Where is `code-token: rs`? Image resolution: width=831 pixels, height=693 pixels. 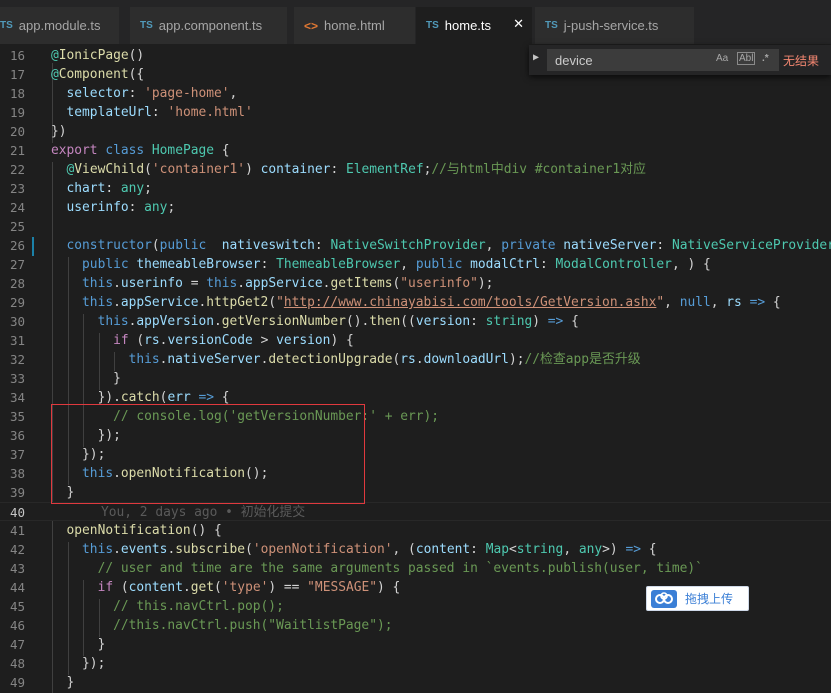
code-token: rs is located at coordinates (734, 302).